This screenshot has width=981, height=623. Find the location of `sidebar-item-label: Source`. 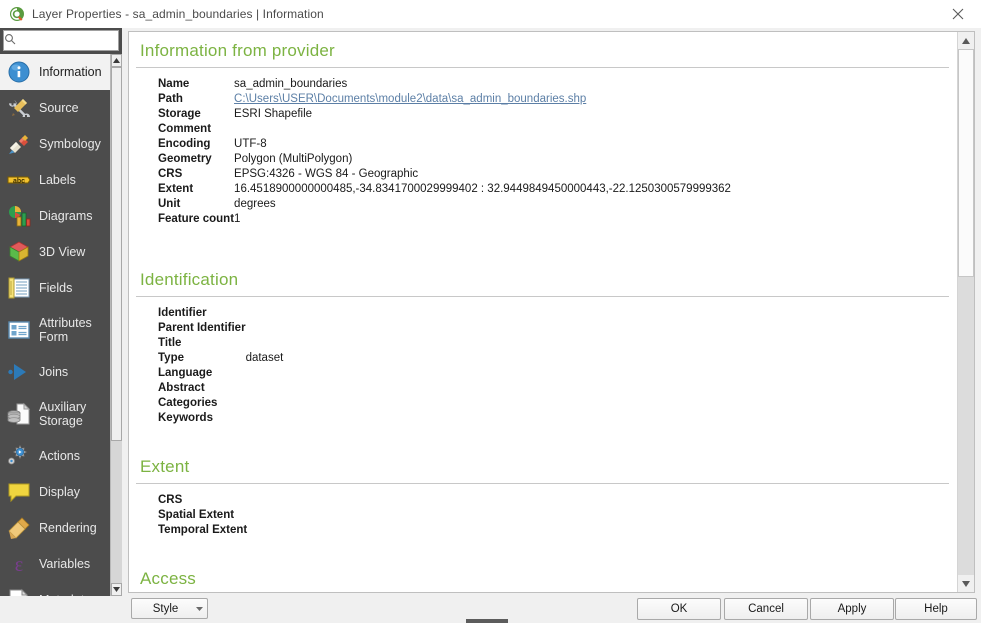

sidebar-item-label: Source is located at coordinates (59, 108).